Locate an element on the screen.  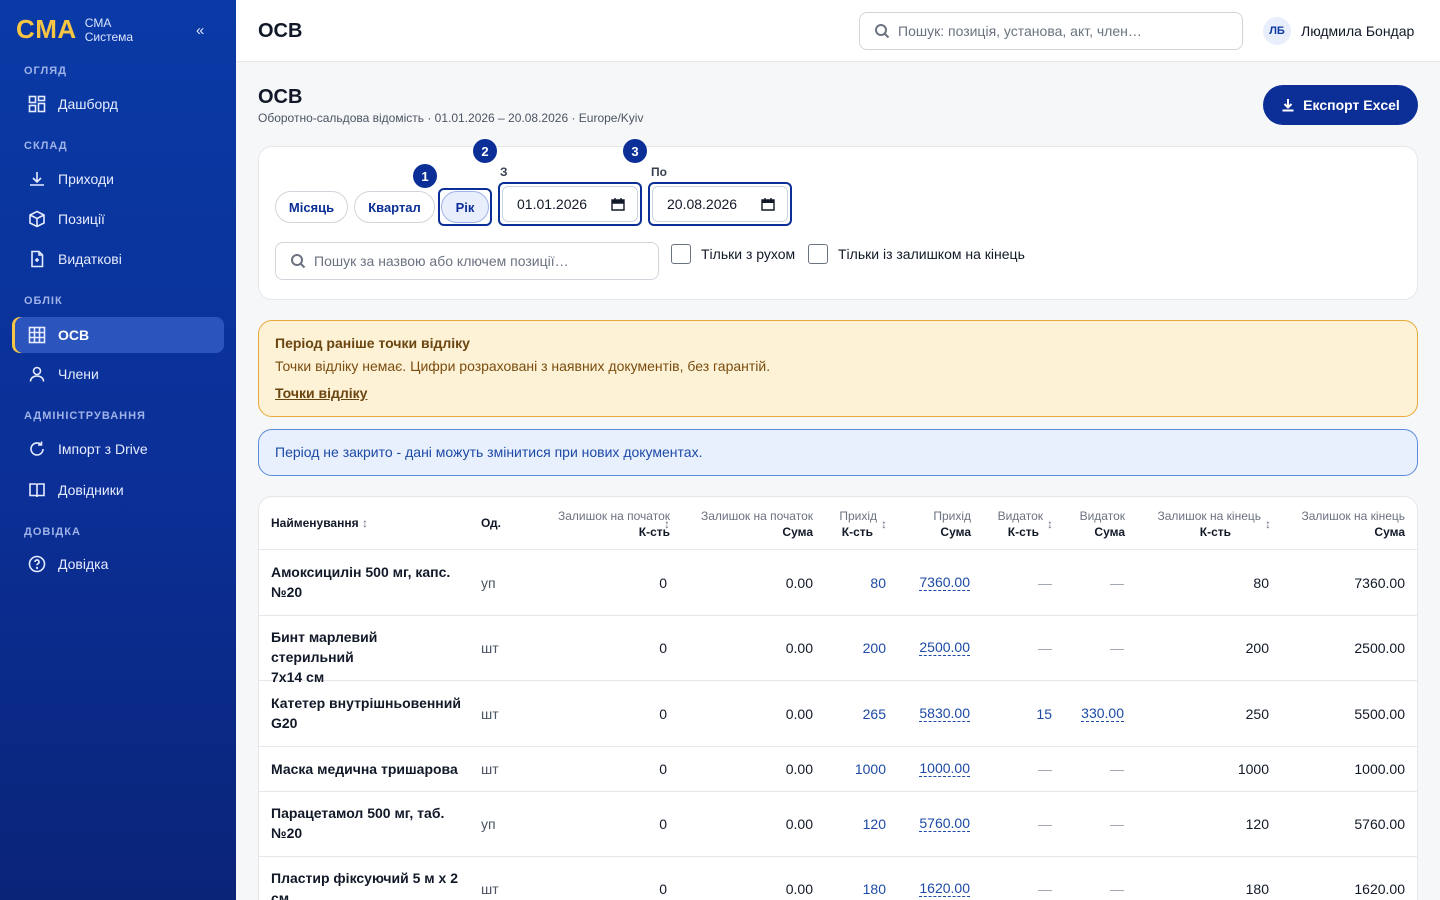
sidebar-item-directories: Довідники is located at coordinates (118, 490).